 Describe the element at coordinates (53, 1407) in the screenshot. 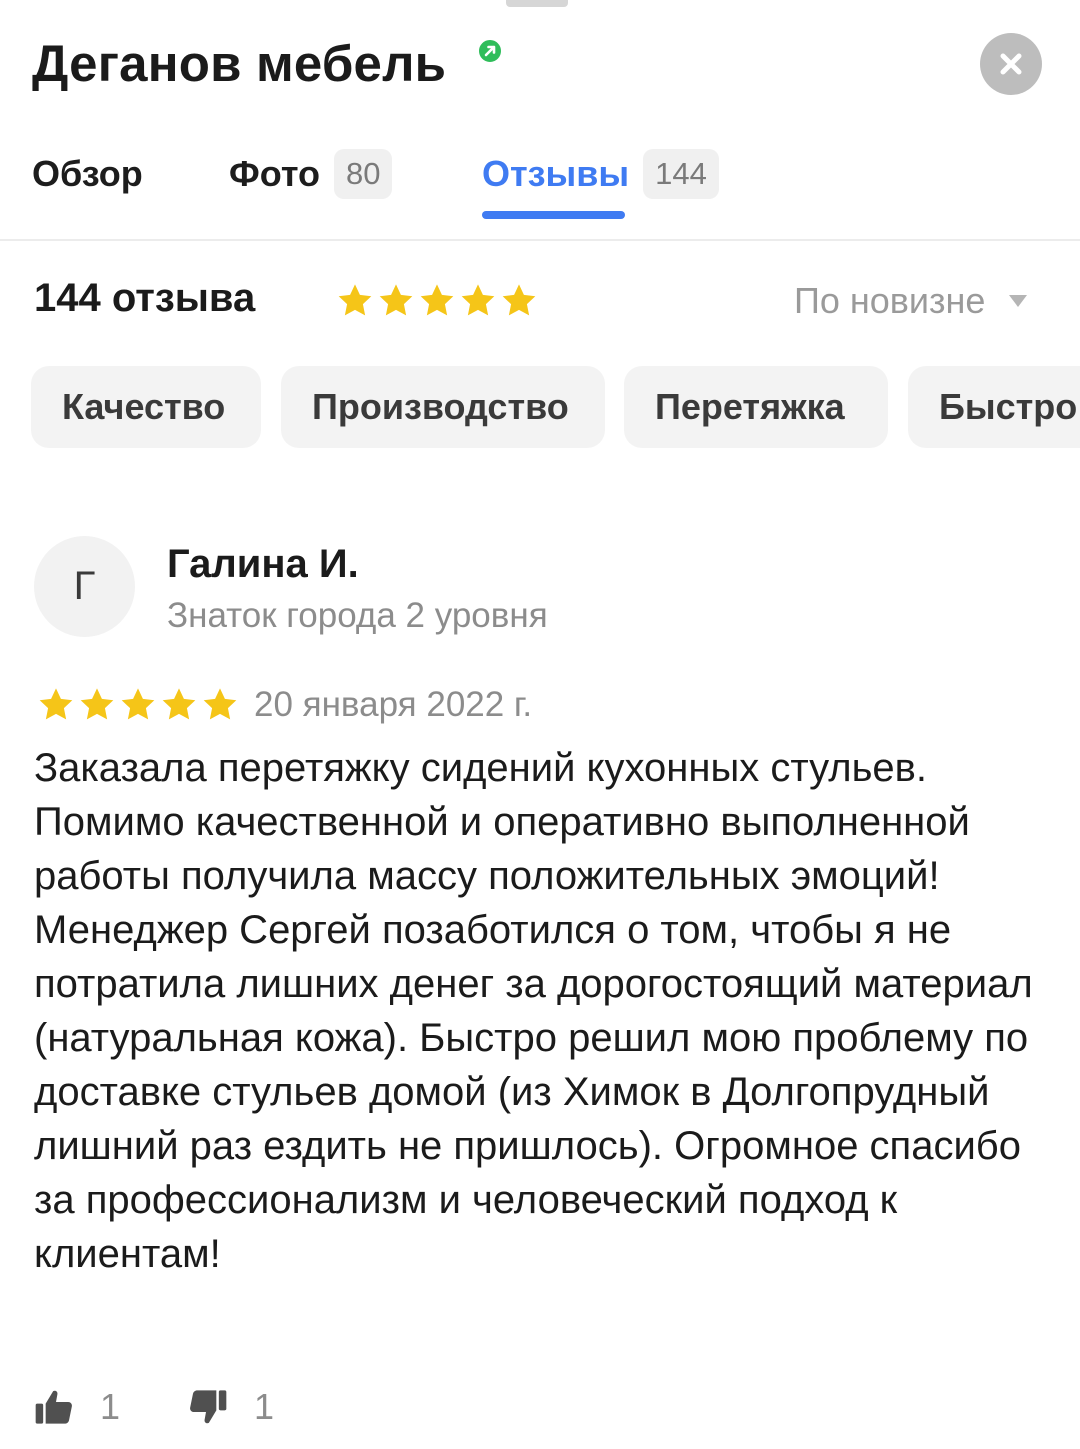

I see `thumbs-up-icon` at that location.